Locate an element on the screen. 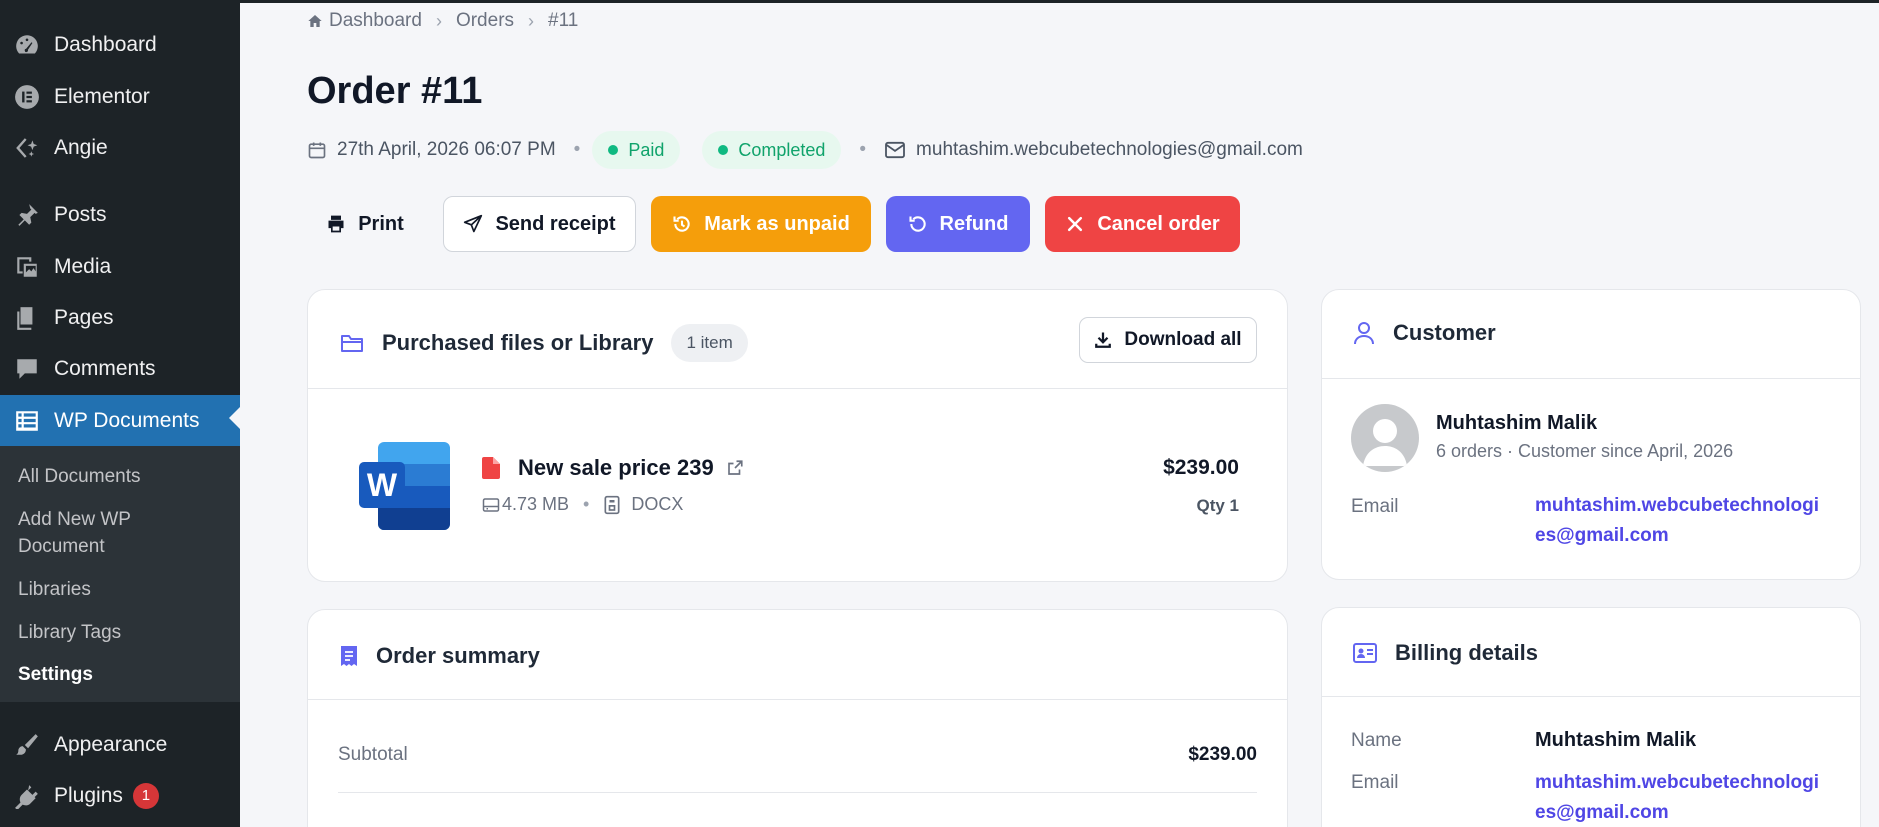 This screenshot has height=827, width=1879. submenu-settings: Settings is located at coordinates (55, 674).